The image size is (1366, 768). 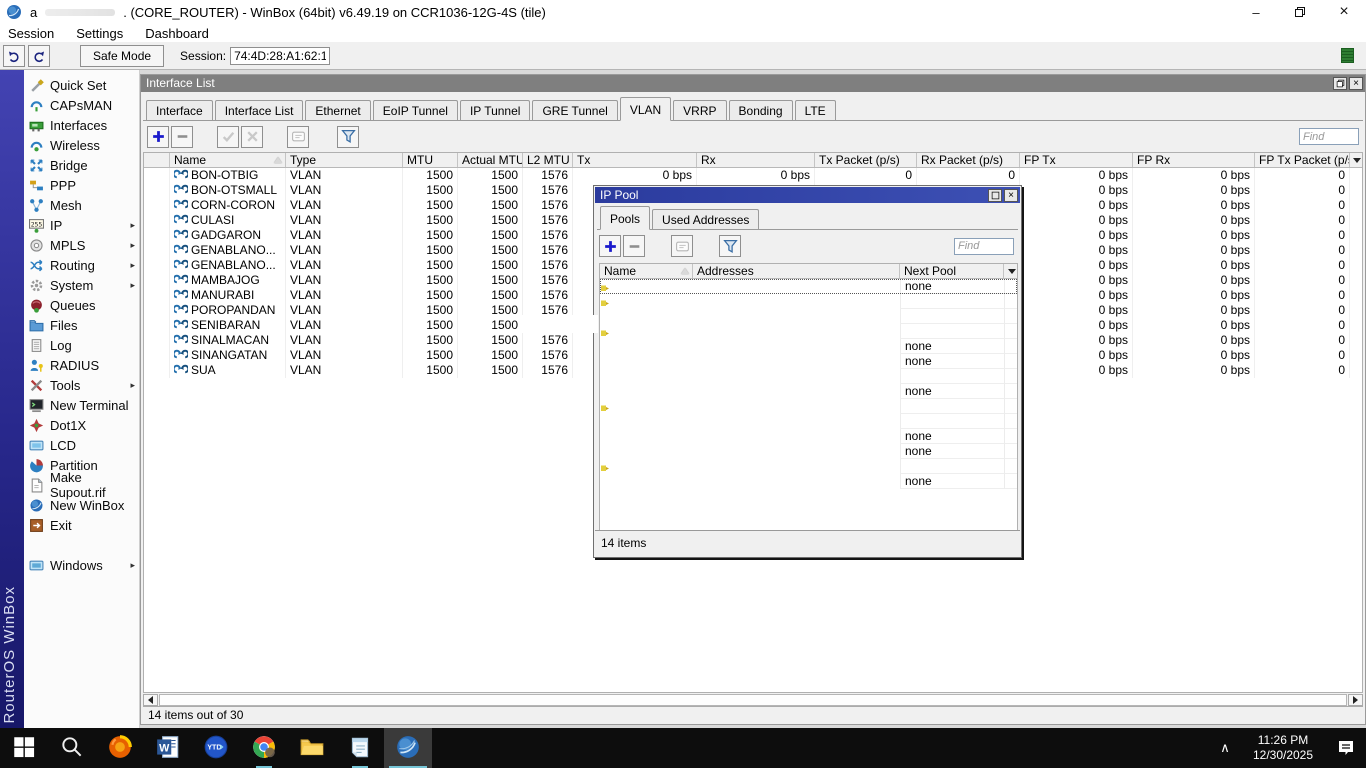 What do you see at coordinates (815, 110) in the screenshot?
I see `tab-lte: LTE` at bounding box center [815, 110].